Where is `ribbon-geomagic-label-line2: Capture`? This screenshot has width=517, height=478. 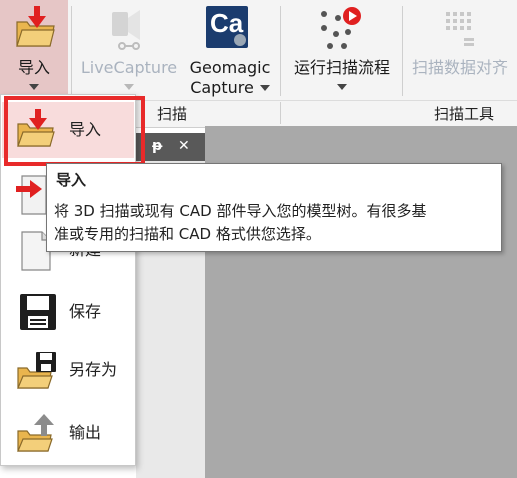 ribbon-geomagic-label-line2: Capture is located at coordinates (222, 87).